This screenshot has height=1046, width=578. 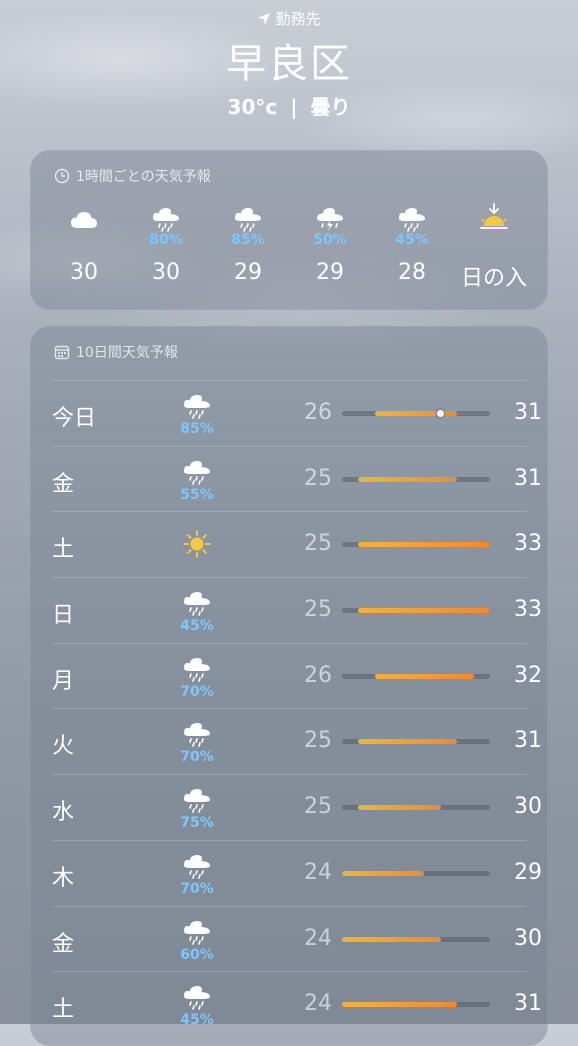 What do you see at coordinates (63, 944) in the screenshot?
I see `daily-day-label: 金` at bounding box center [63, 944].